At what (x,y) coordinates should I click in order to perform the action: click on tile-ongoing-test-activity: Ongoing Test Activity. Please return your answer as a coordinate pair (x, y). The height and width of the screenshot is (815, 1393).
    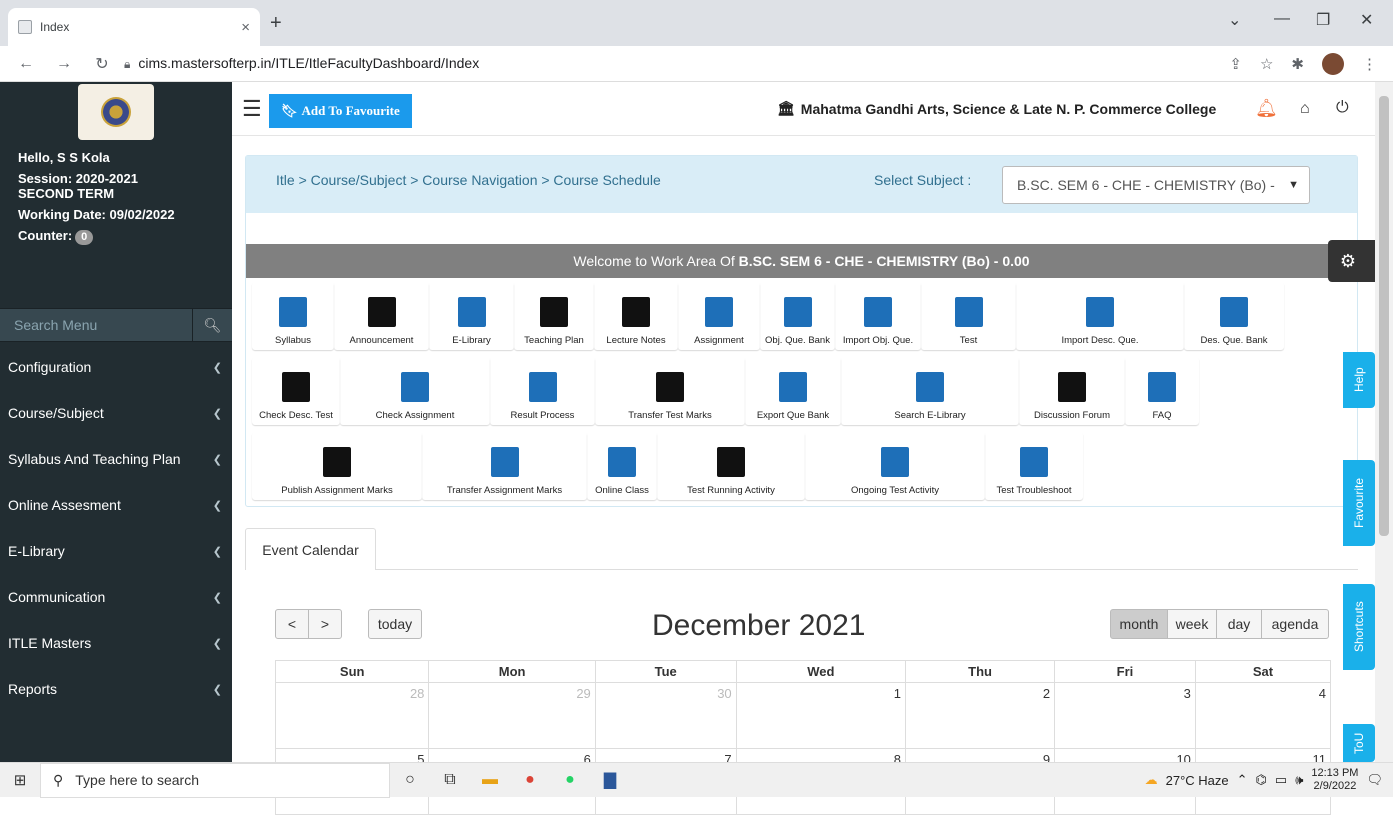
    Looking at the image, I should click on (895, 466).